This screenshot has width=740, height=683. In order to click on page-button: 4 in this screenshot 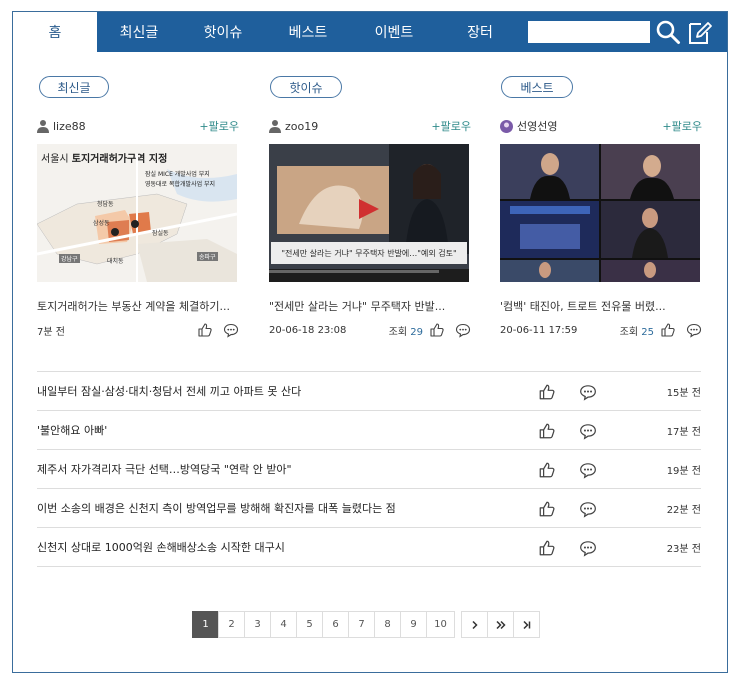, I will do `click(283, 624)`.